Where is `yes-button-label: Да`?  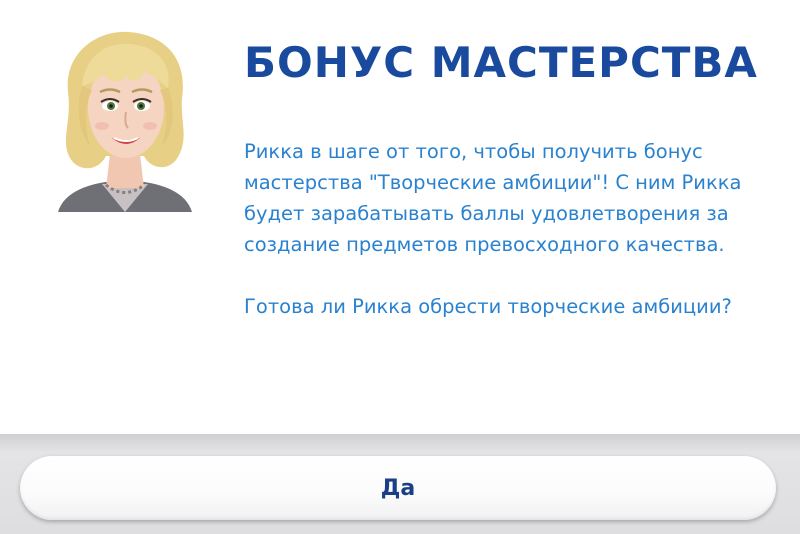
yes-button-label: Да is located at coordinates (398, 488).